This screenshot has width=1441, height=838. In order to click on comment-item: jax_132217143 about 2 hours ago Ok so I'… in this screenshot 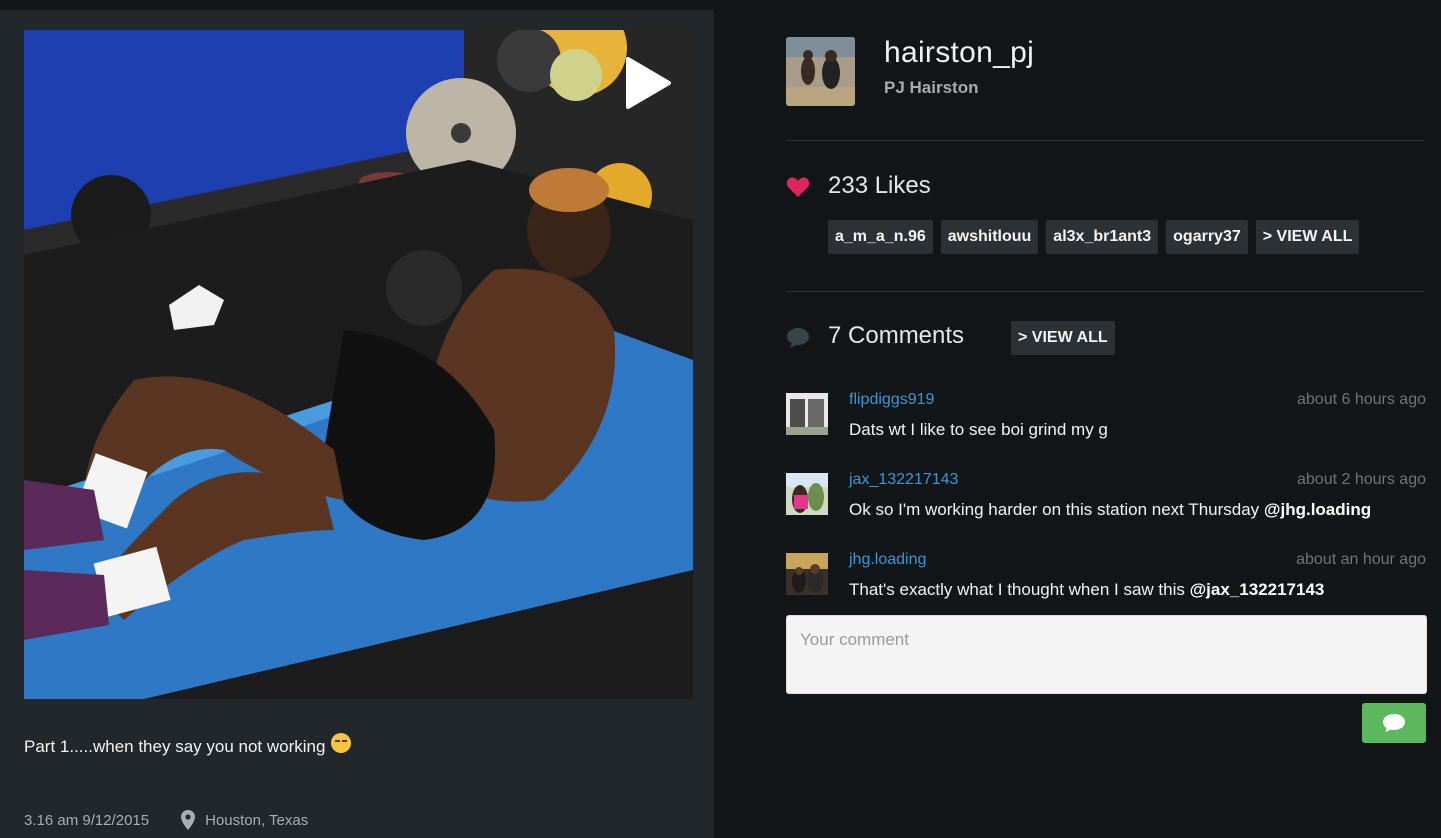, I will do `click(1106, 502)`.